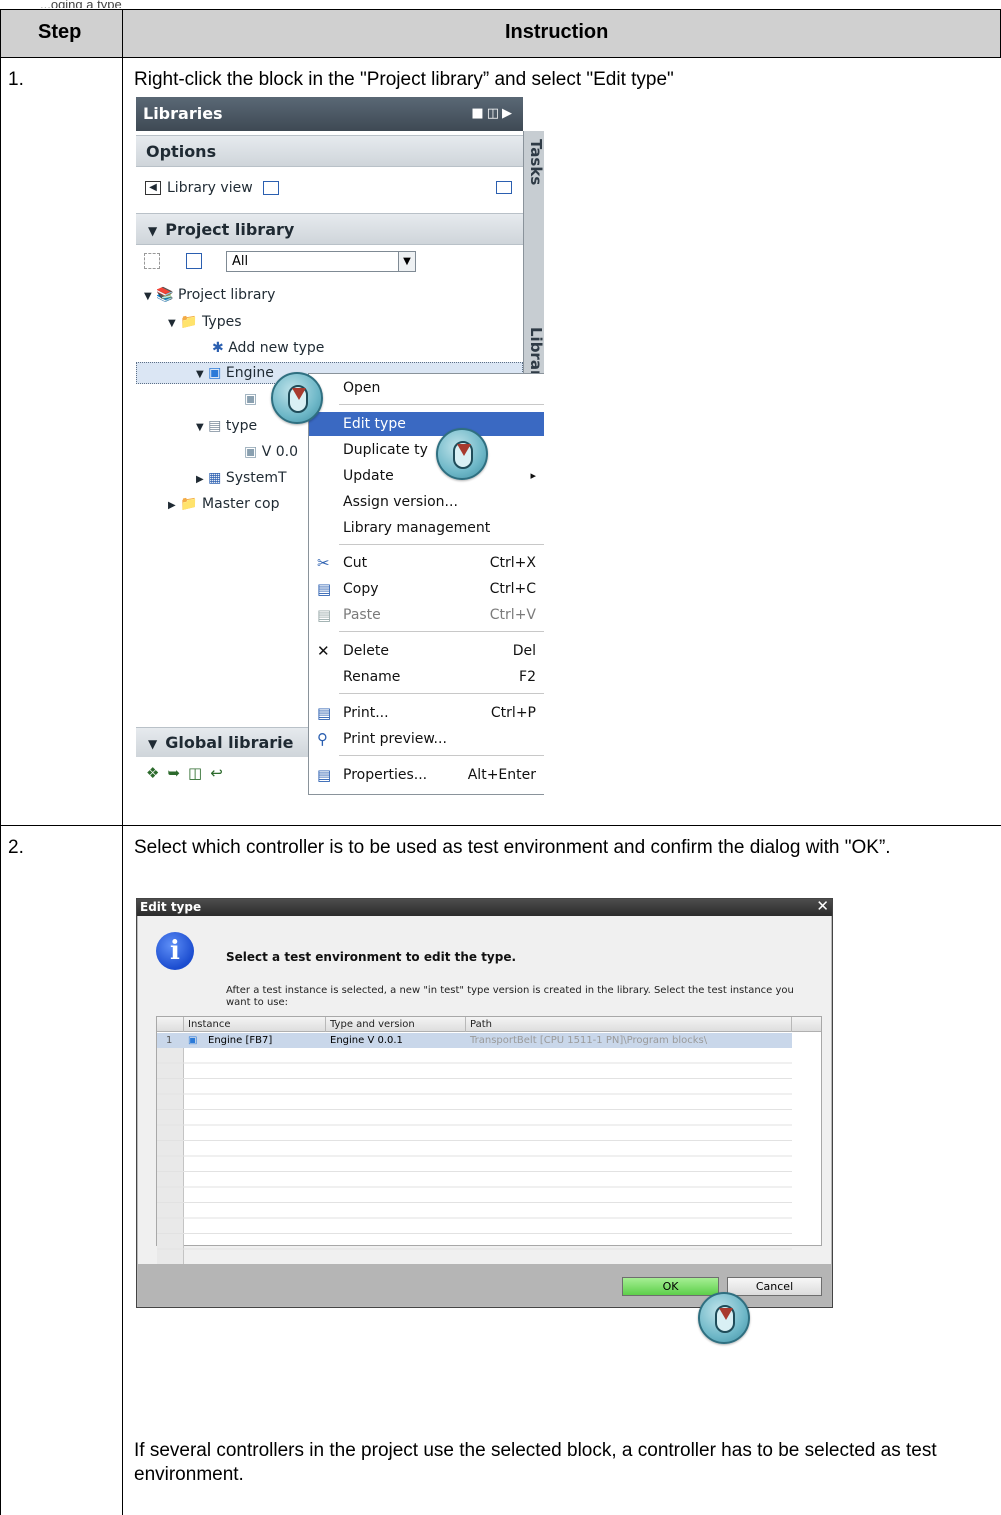 Image resolution: width=1001 pixels, height=1515 pixels. What do you see at coordinates (16, 847) in the screenshot?
I see `step-number-2: 2.` at bounding box center [16, 847].